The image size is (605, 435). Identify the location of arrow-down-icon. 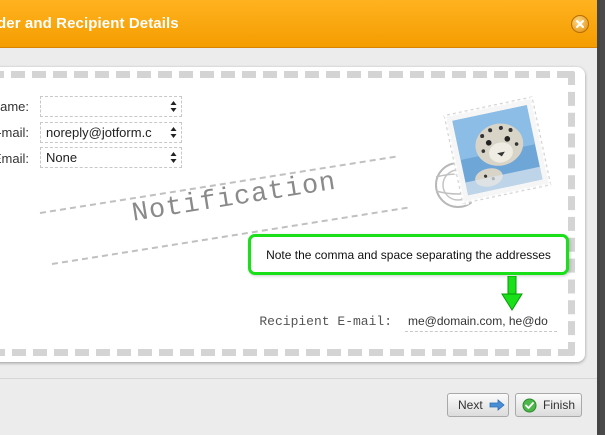
(512, 293).